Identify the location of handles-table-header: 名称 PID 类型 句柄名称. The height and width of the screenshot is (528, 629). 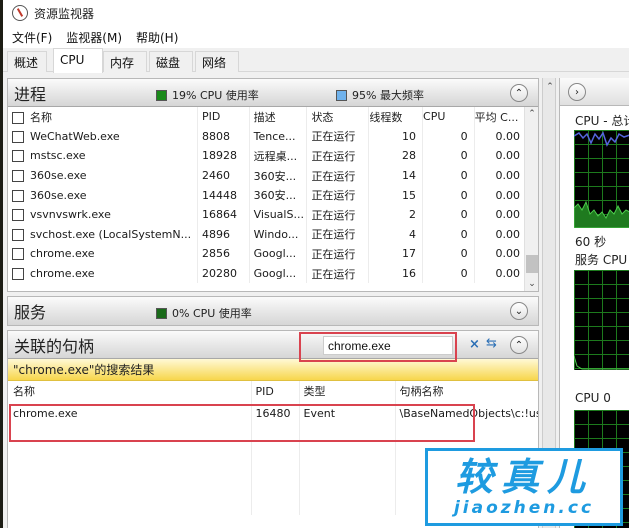
(273, 391).